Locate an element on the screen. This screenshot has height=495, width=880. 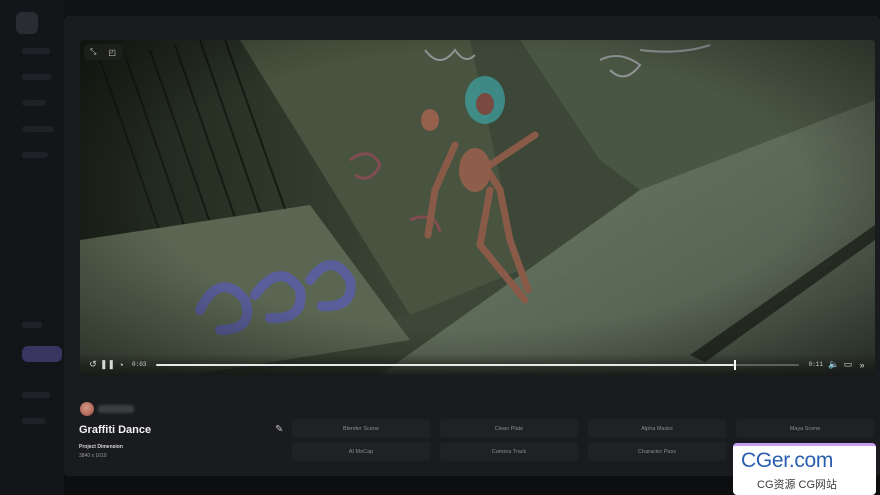
duration: 0:11 is located at coordinates (815, 364).